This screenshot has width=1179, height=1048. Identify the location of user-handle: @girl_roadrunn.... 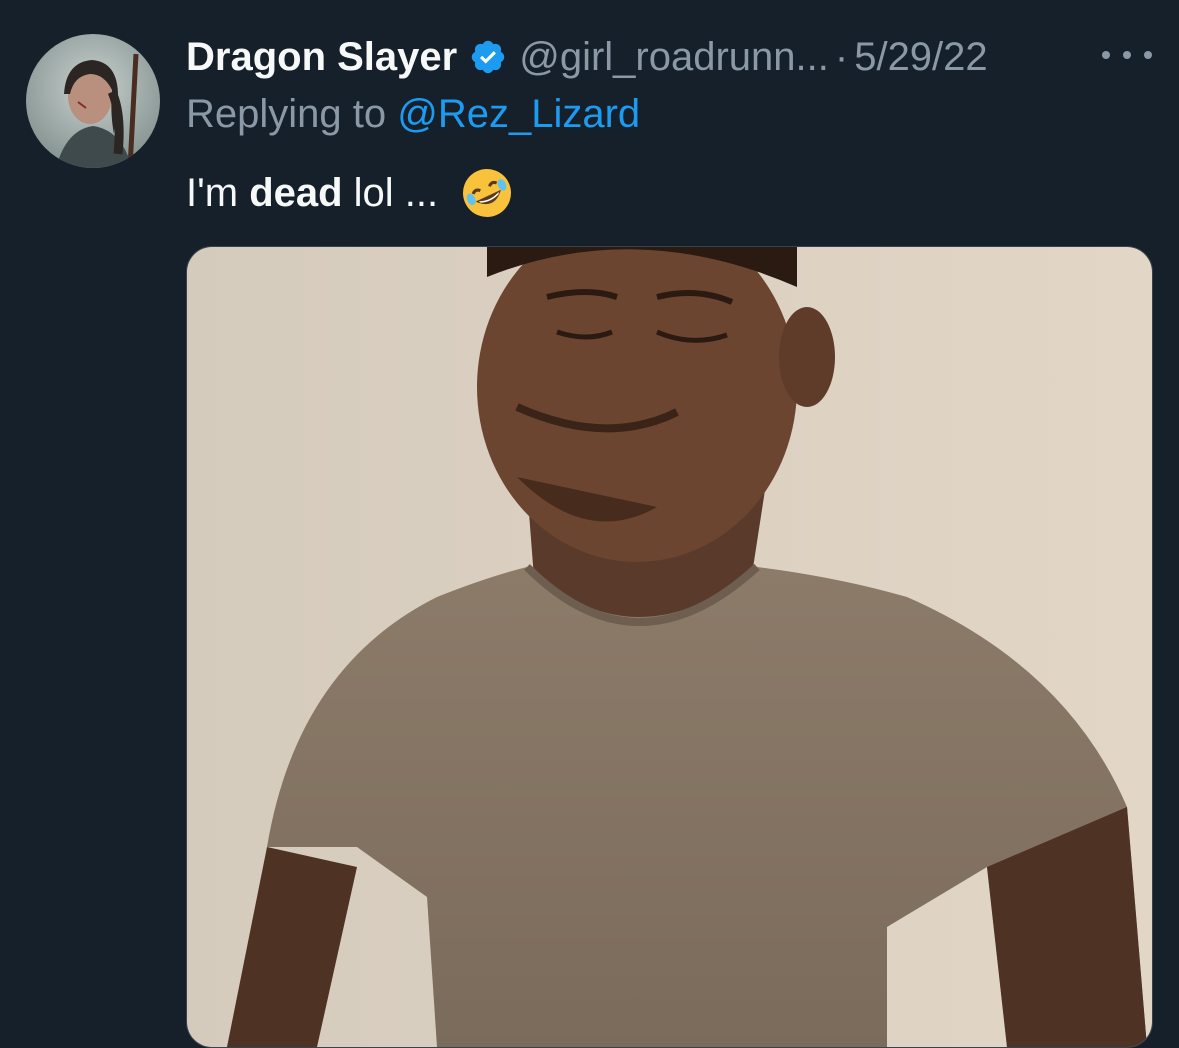
(674, 57).